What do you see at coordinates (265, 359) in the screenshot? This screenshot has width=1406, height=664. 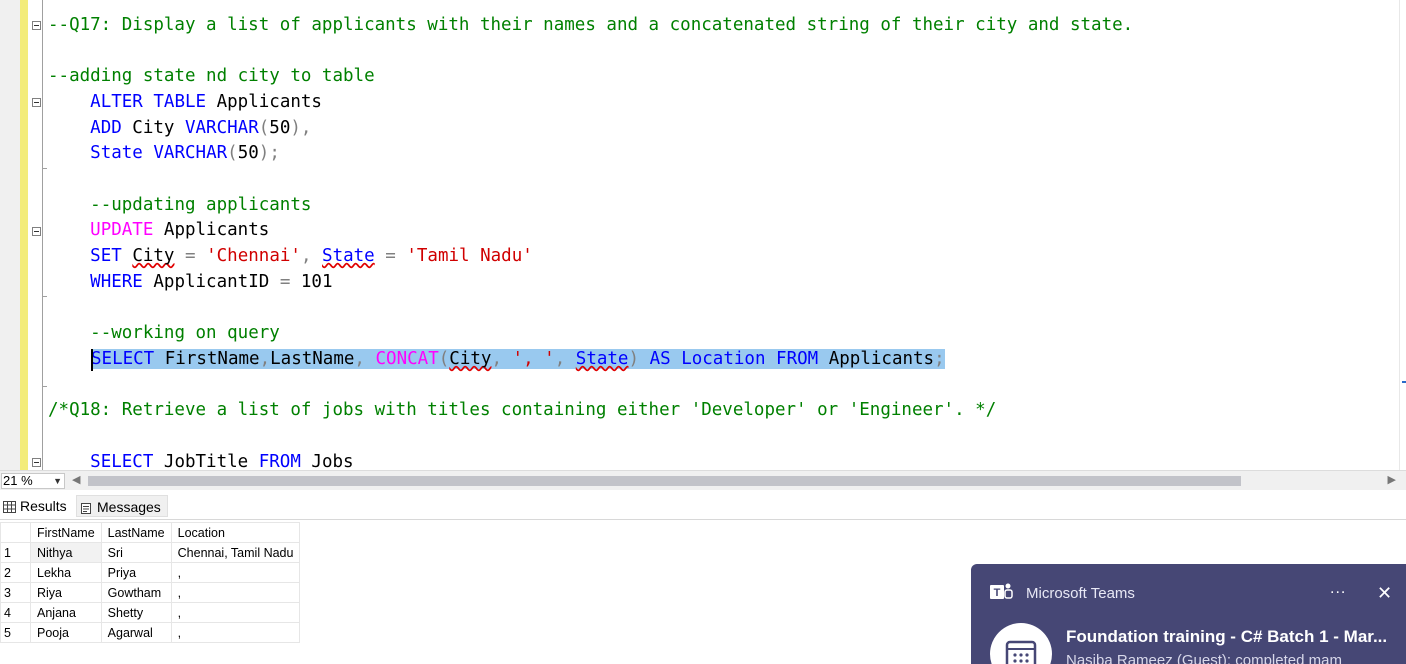 I see `code-token: ,` at bounding box center [265, 359].